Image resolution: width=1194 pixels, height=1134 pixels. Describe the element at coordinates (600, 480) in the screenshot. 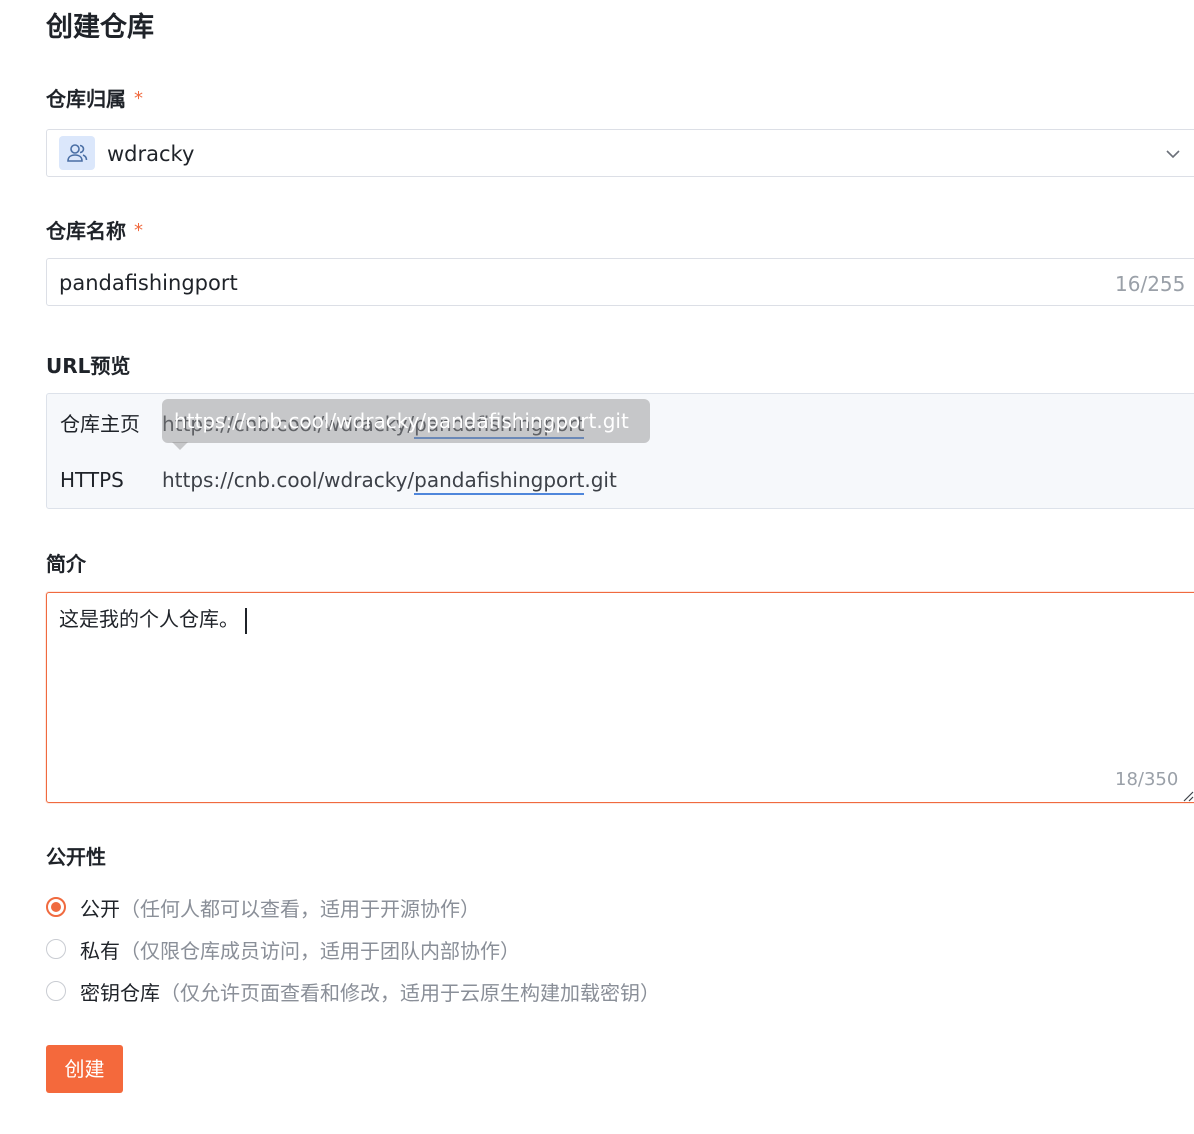

I see `url-suffix: .git` at that location.